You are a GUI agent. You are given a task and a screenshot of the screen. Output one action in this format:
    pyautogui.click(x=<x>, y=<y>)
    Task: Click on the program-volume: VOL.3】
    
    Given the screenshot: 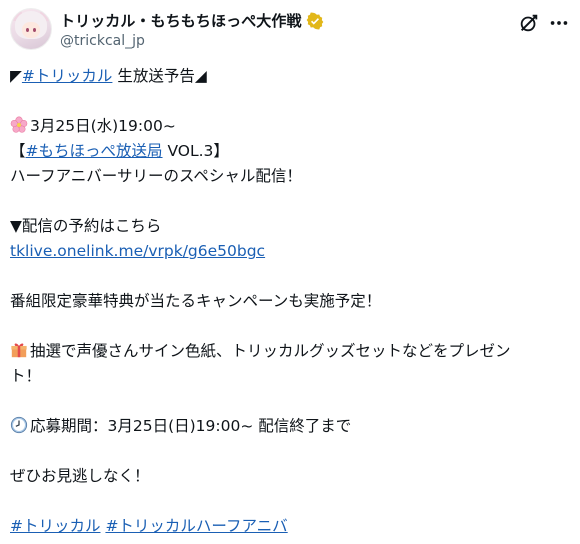 What is the action you would take?
    pyautogui.click(x=195, y=151)
    